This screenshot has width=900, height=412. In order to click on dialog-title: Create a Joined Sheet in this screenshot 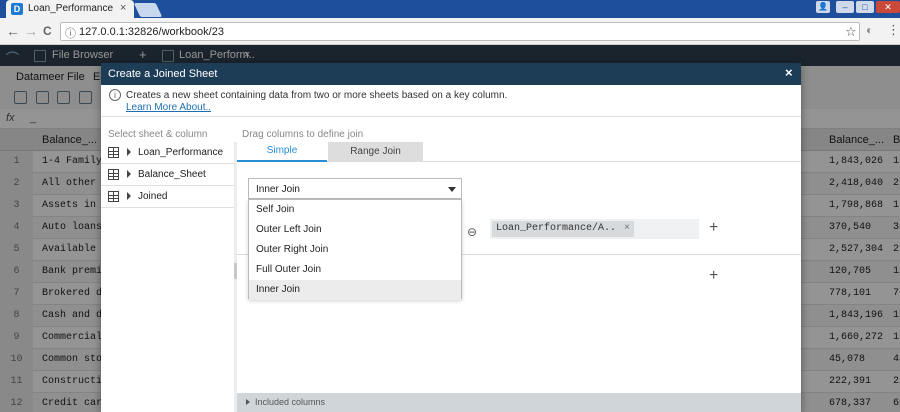, I will do `click(163, 74)`.